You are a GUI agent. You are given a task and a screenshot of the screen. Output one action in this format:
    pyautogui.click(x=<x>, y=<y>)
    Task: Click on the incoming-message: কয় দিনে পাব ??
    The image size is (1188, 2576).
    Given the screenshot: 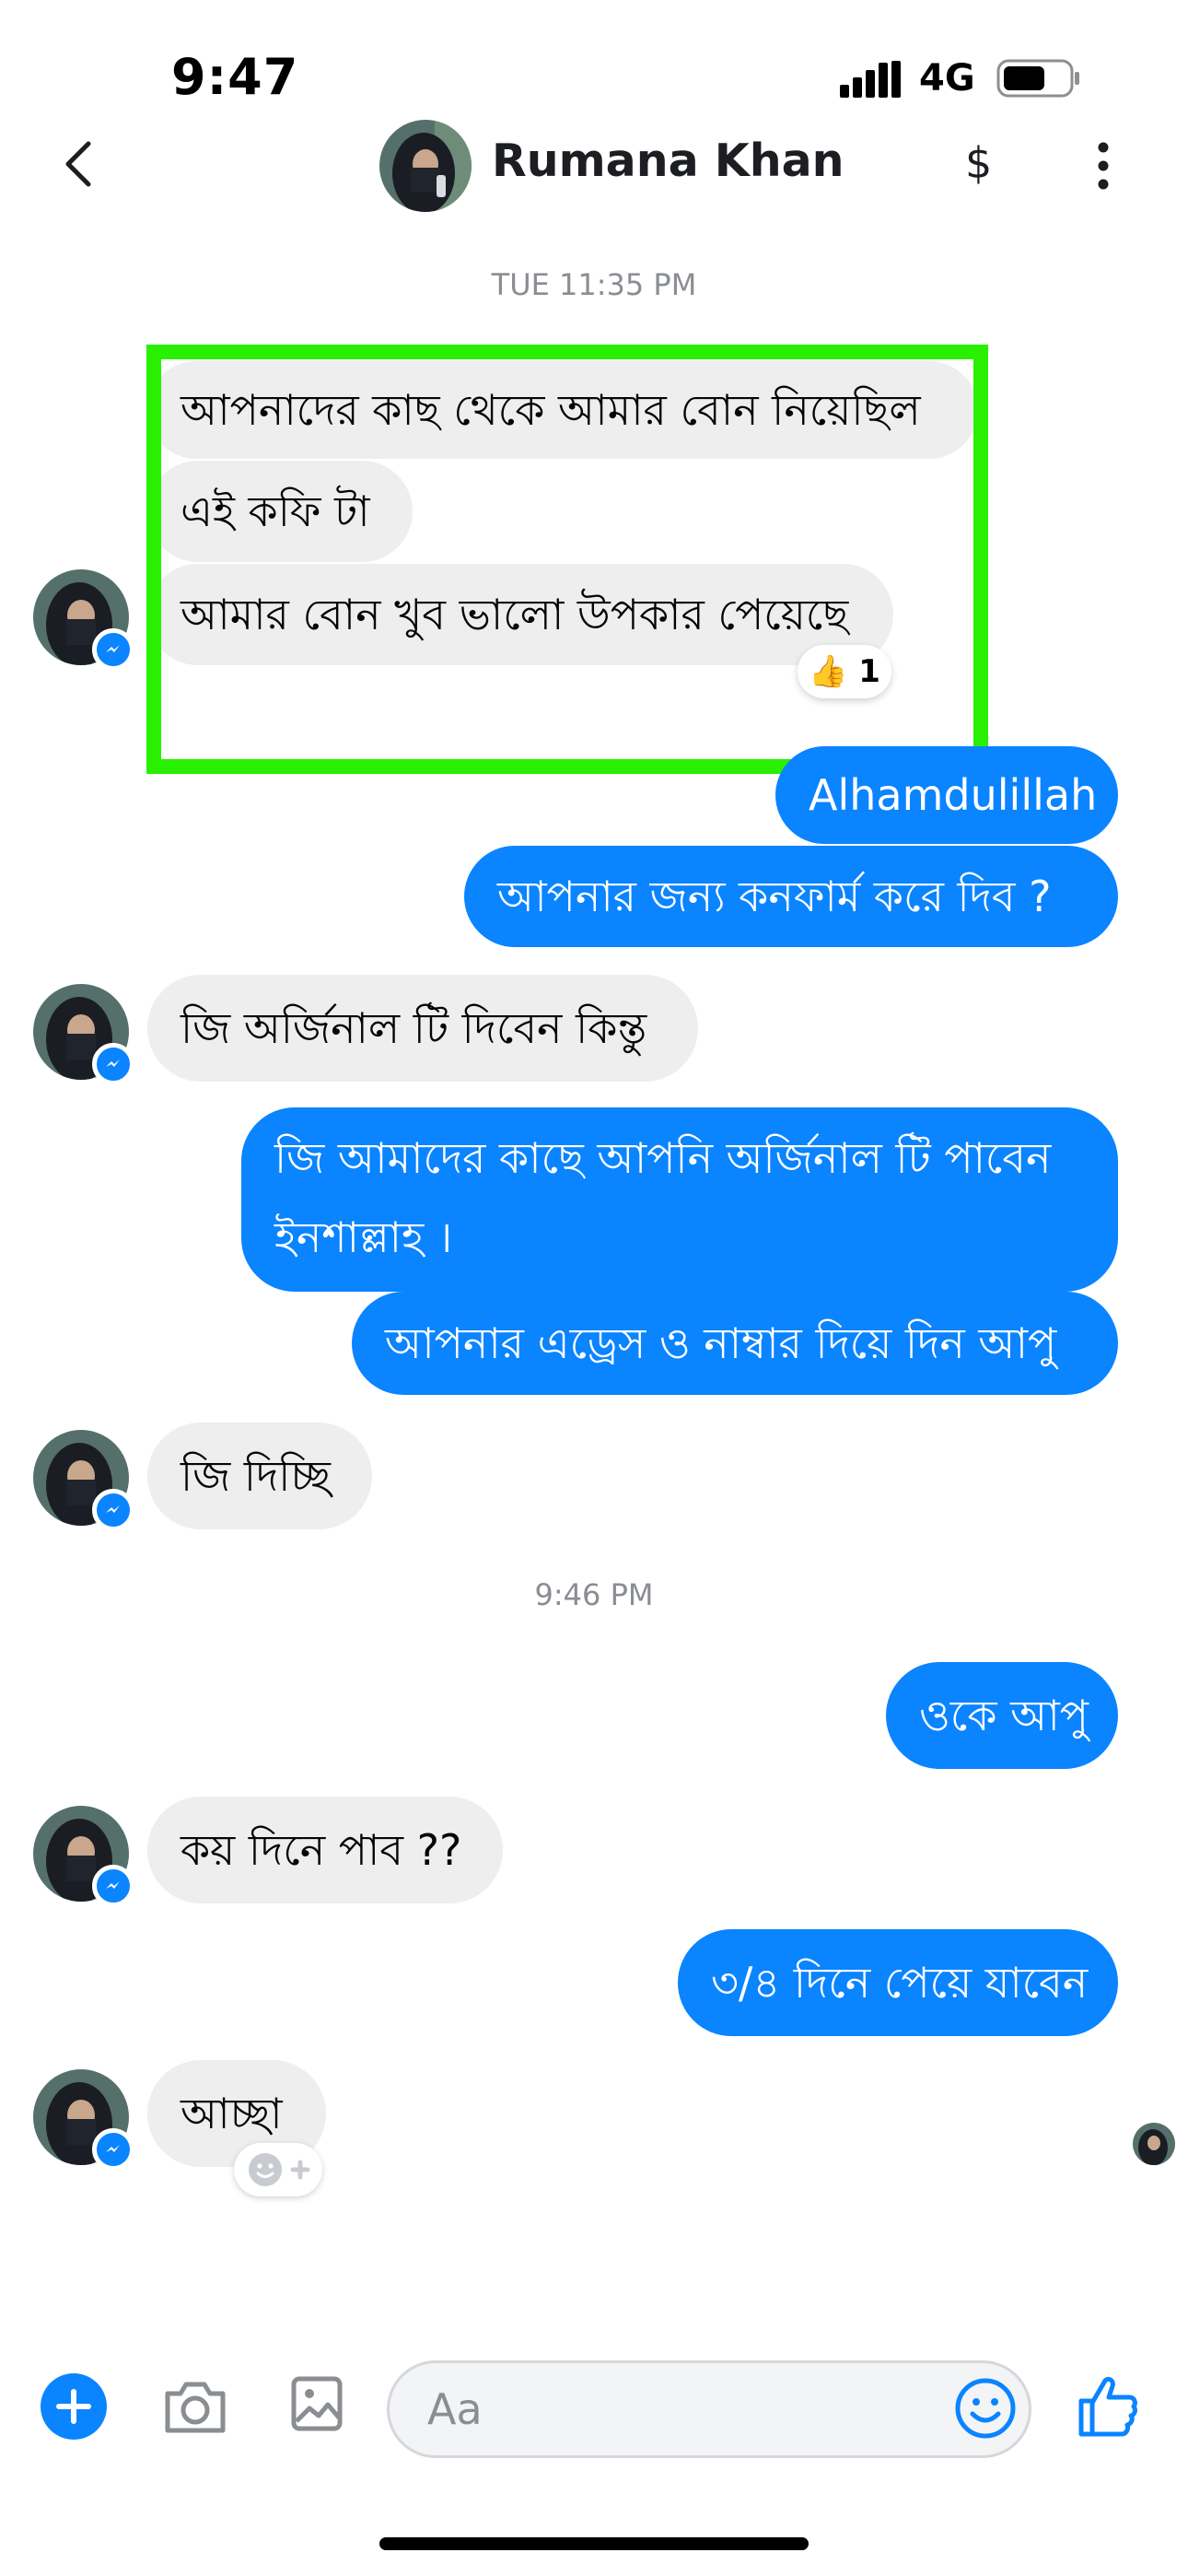 What is the action you would take?
    pyautogui.click(x=325, y=1850)
    